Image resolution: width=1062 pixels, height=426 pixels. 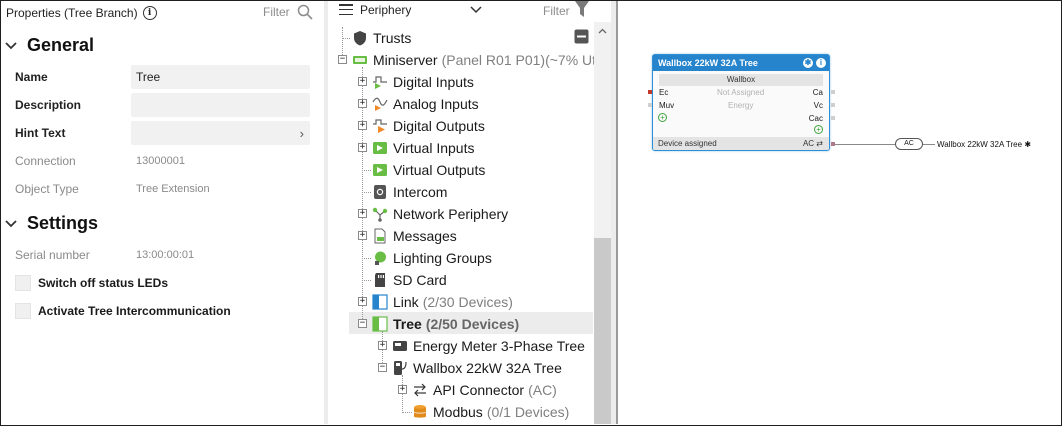 What do you see at coordinates (420, 411) in the screenshot?
I see `database-icon` at bounding box center [420, 411].